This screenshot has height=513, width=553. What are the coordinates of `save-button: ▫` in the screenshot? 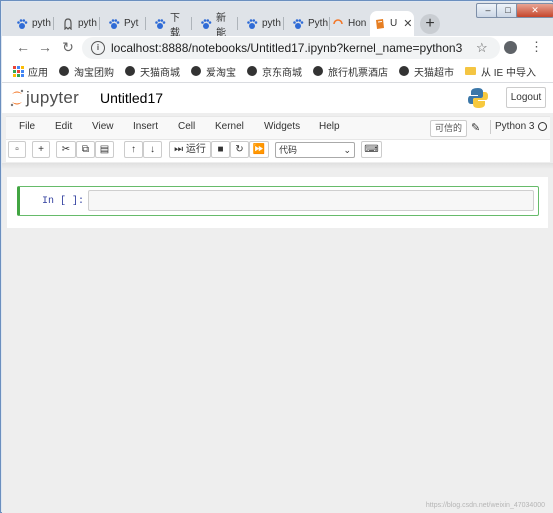 It's located at (17, 149).